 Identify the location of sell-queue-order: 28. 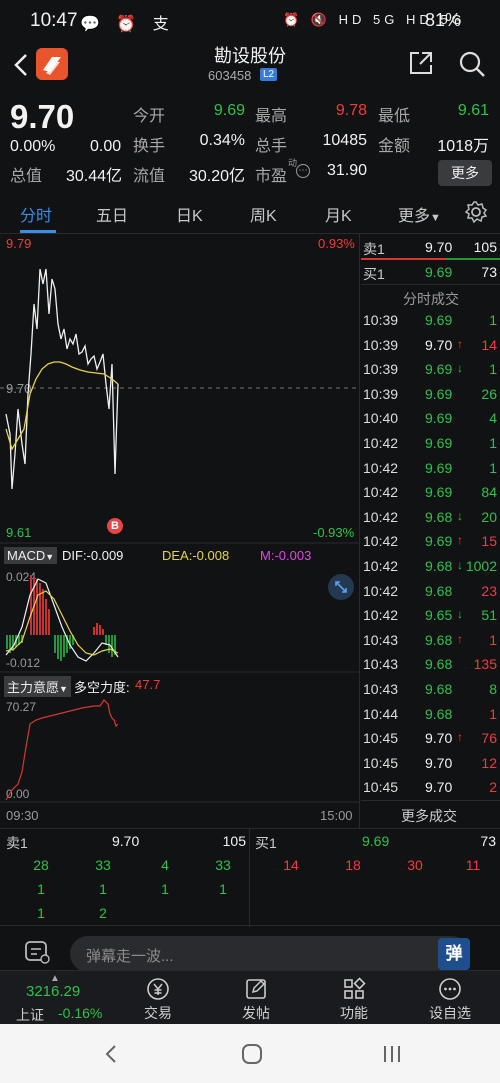
(41, 865).